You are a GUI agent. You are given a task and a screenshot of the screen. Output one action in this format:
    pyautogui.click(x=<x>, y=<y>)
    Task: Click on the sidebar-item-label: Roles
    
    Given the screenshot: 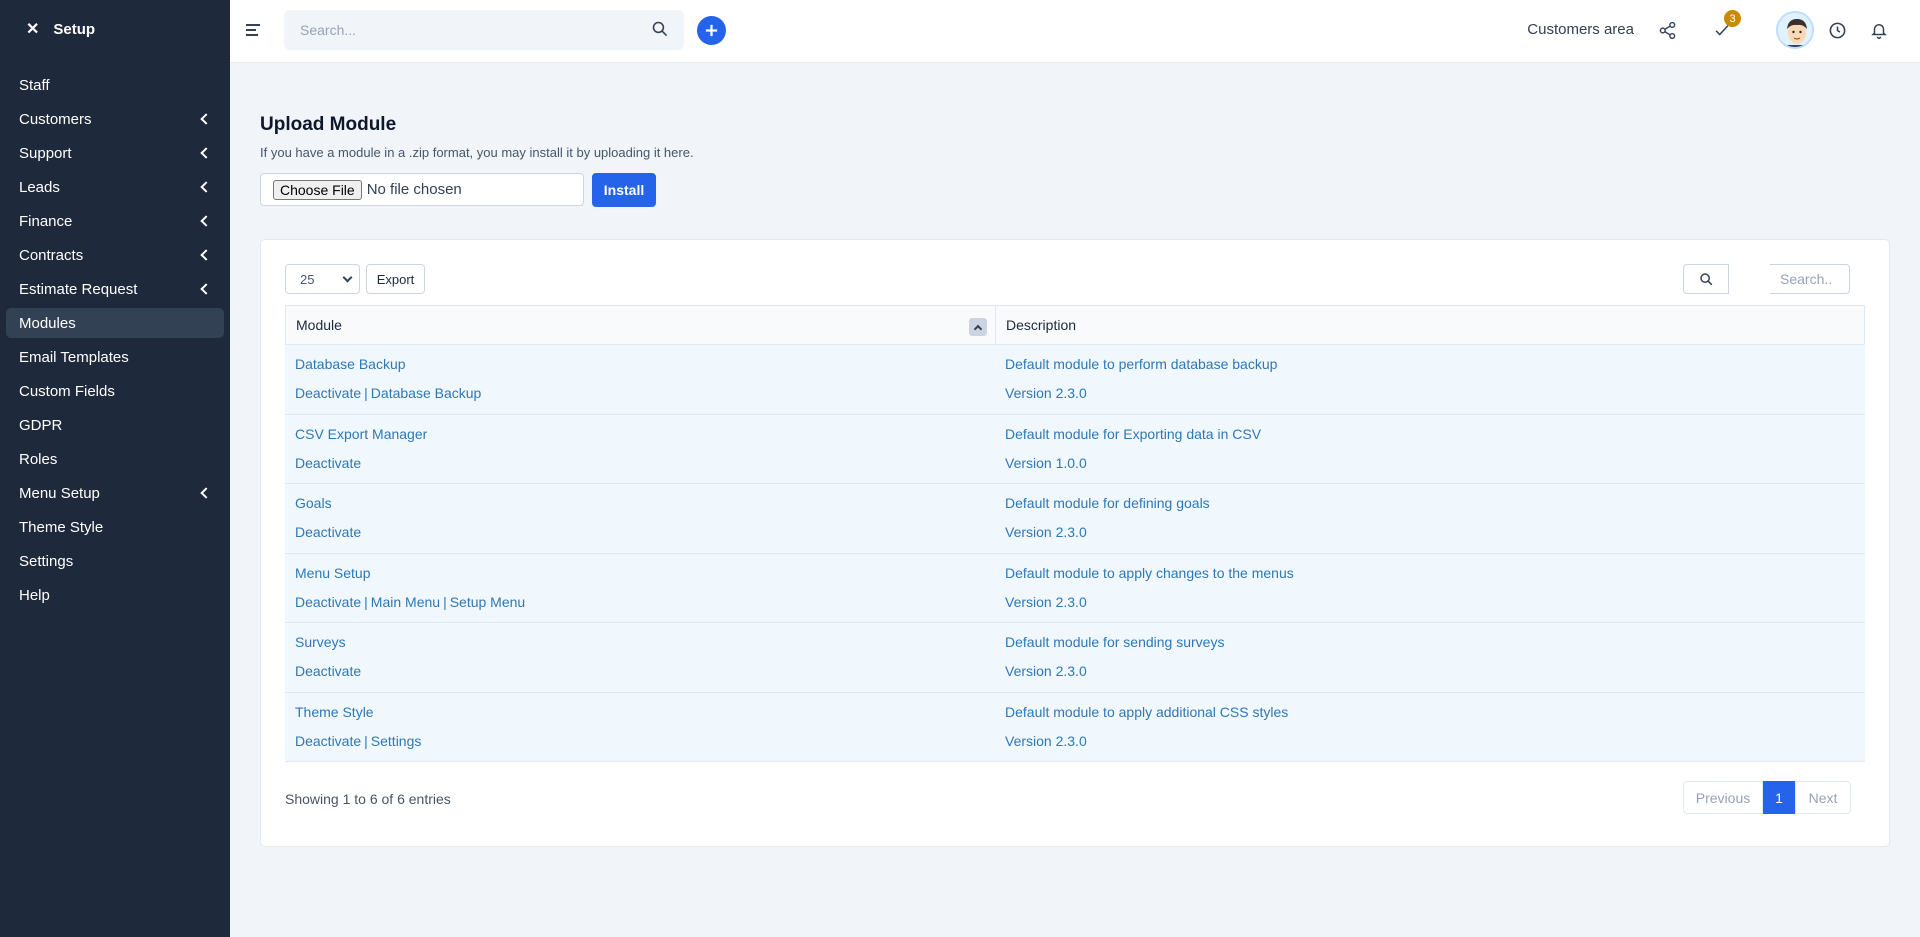 What is the action you would take?
    pyautogui.click(x=38, y=459)
    